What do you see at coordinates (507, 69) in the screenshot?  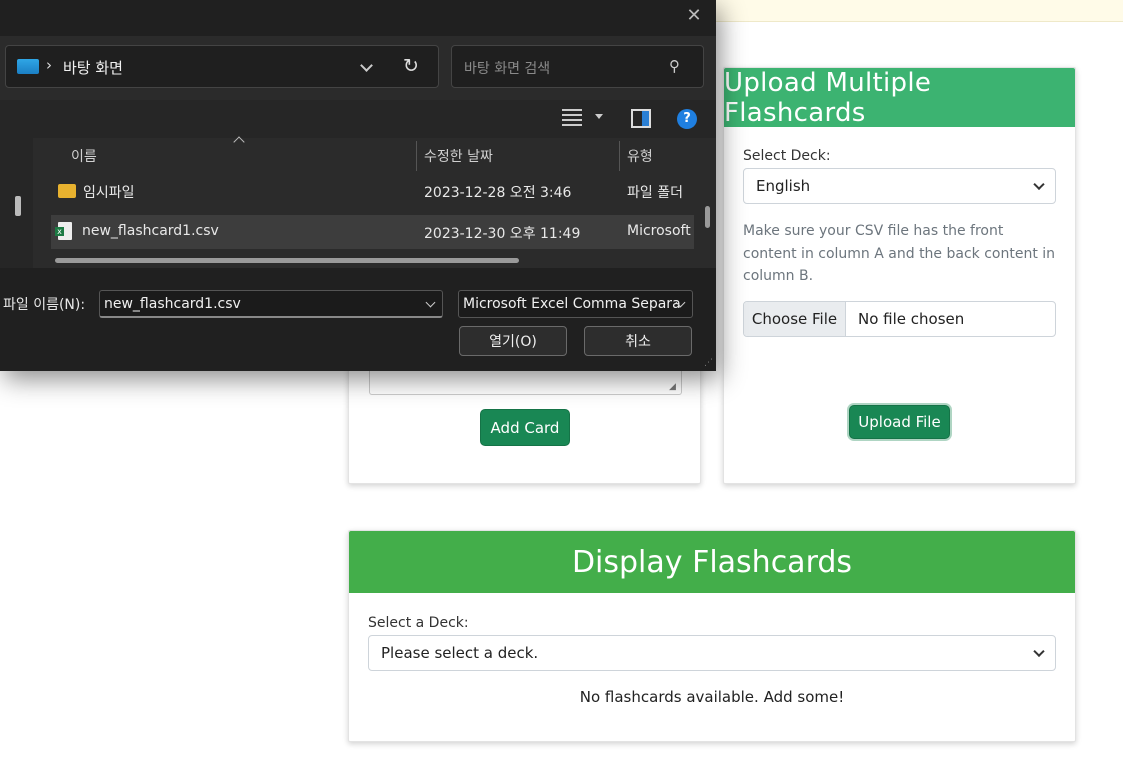 I see `search-placeholder: 바탕 화면 검색` at bounding box center [507, 69].